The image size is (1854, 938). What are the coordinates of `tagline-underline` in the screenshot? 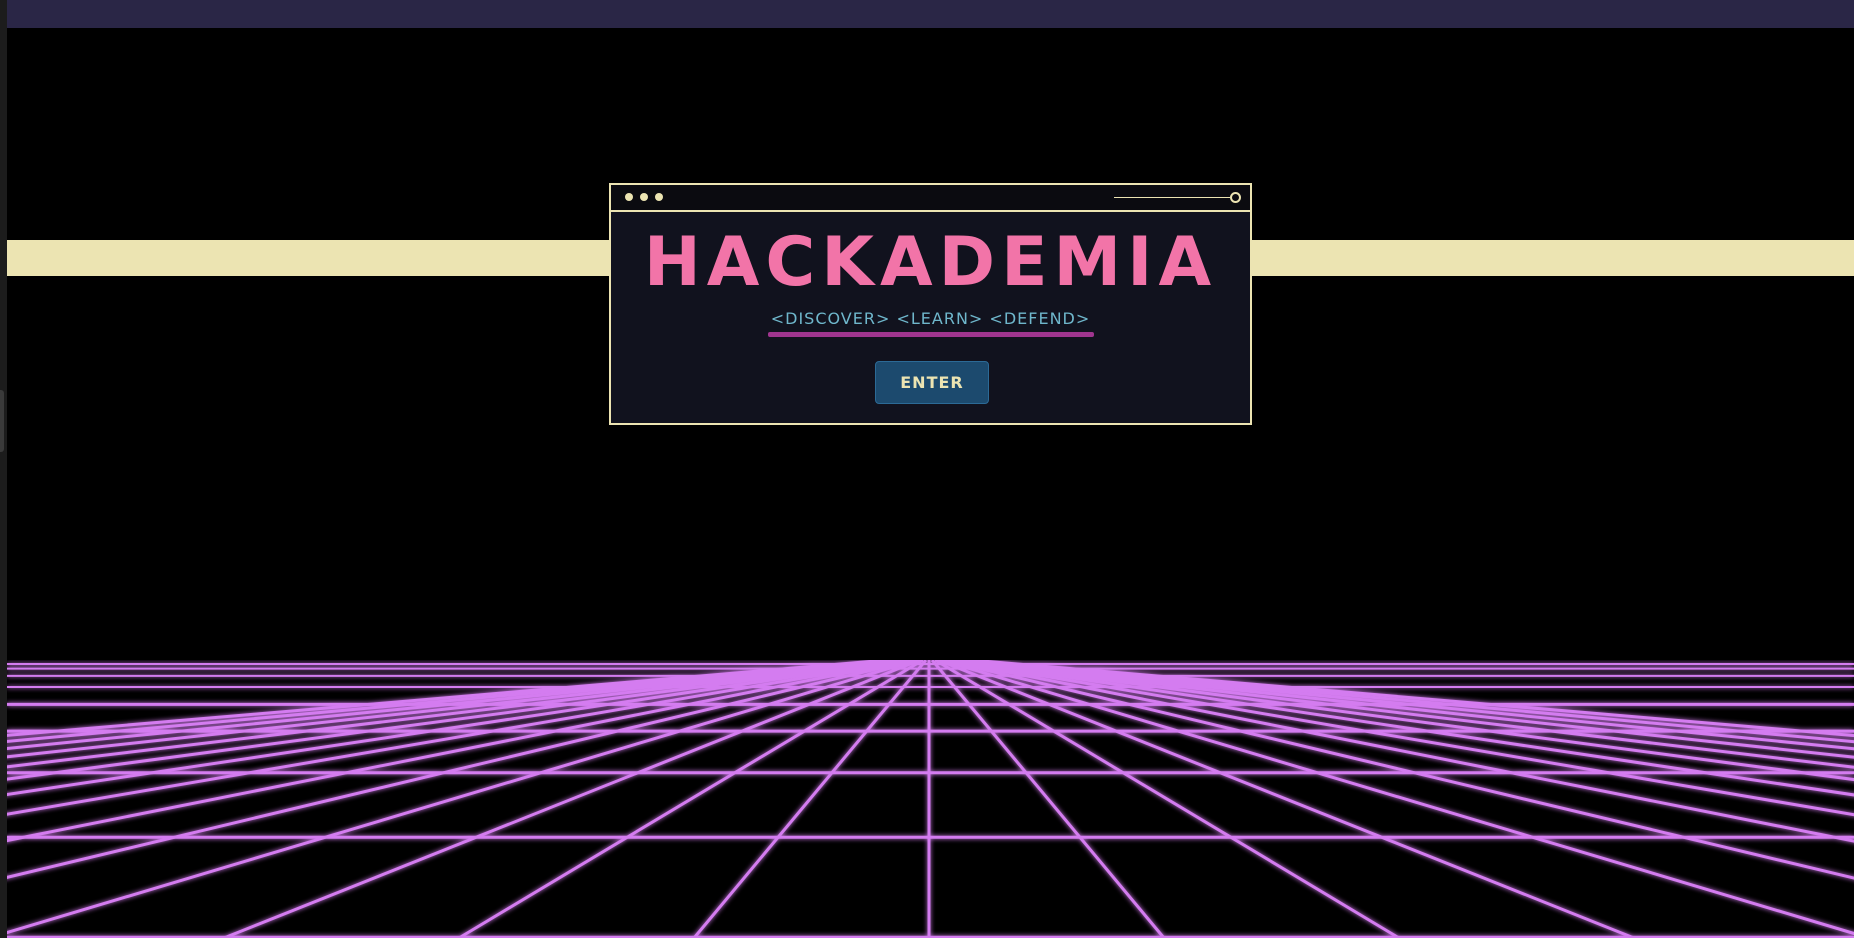 It's located at (931, 334).